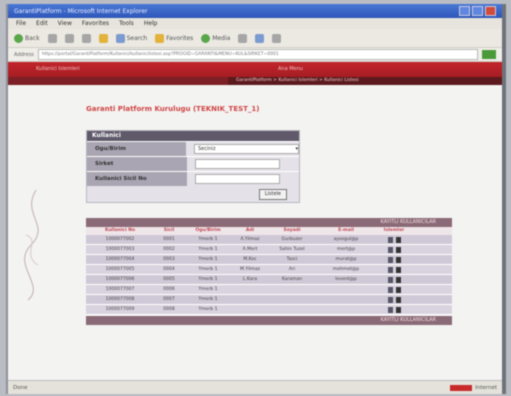 Image resolution: width=511 pixels, height=396 pixels. I want to click on table-cell: 1000077003, so click(120, 249).